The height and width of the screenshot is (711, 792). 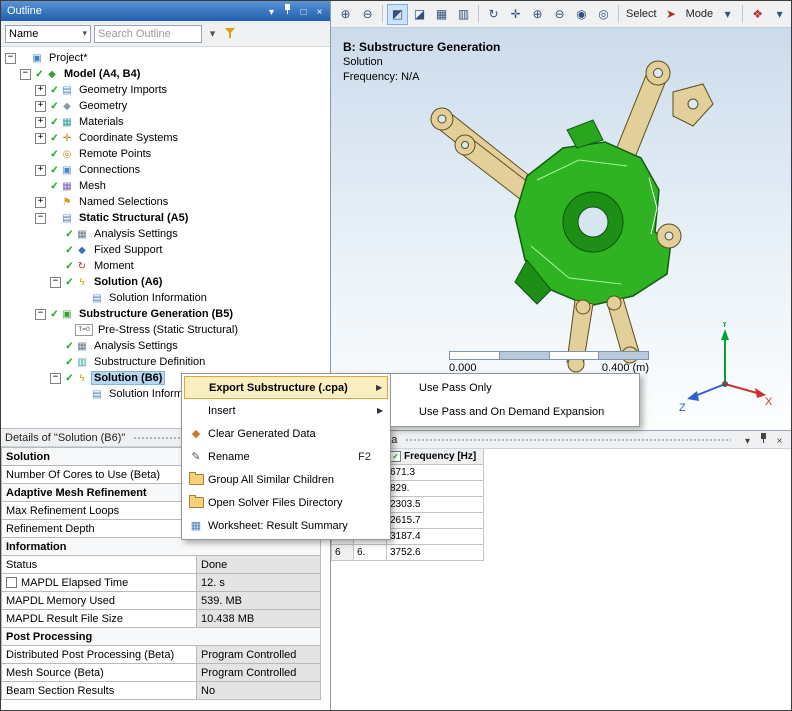 What do you see at coordinates (370, 553) in the screenshot?
I see `tabular-cell: 6.` at bounding box center [370, 553].